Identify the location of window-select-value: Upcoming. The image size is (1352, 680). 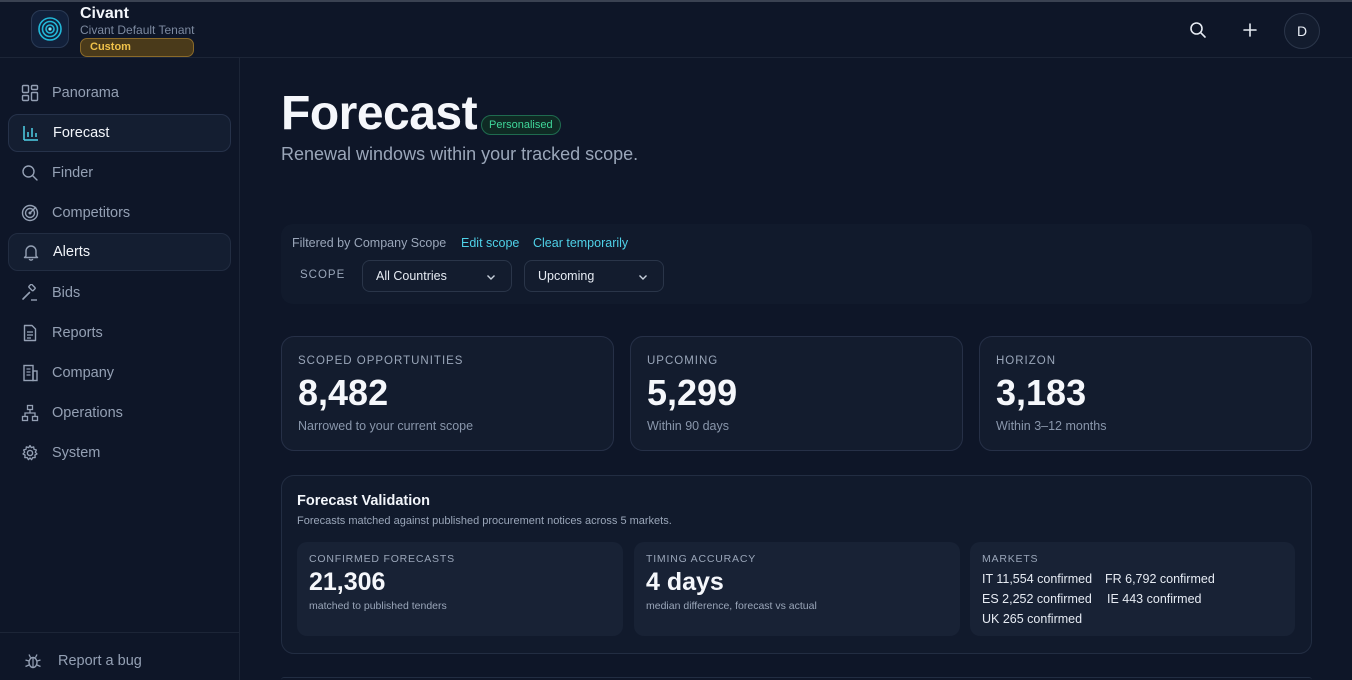
(566, 276).